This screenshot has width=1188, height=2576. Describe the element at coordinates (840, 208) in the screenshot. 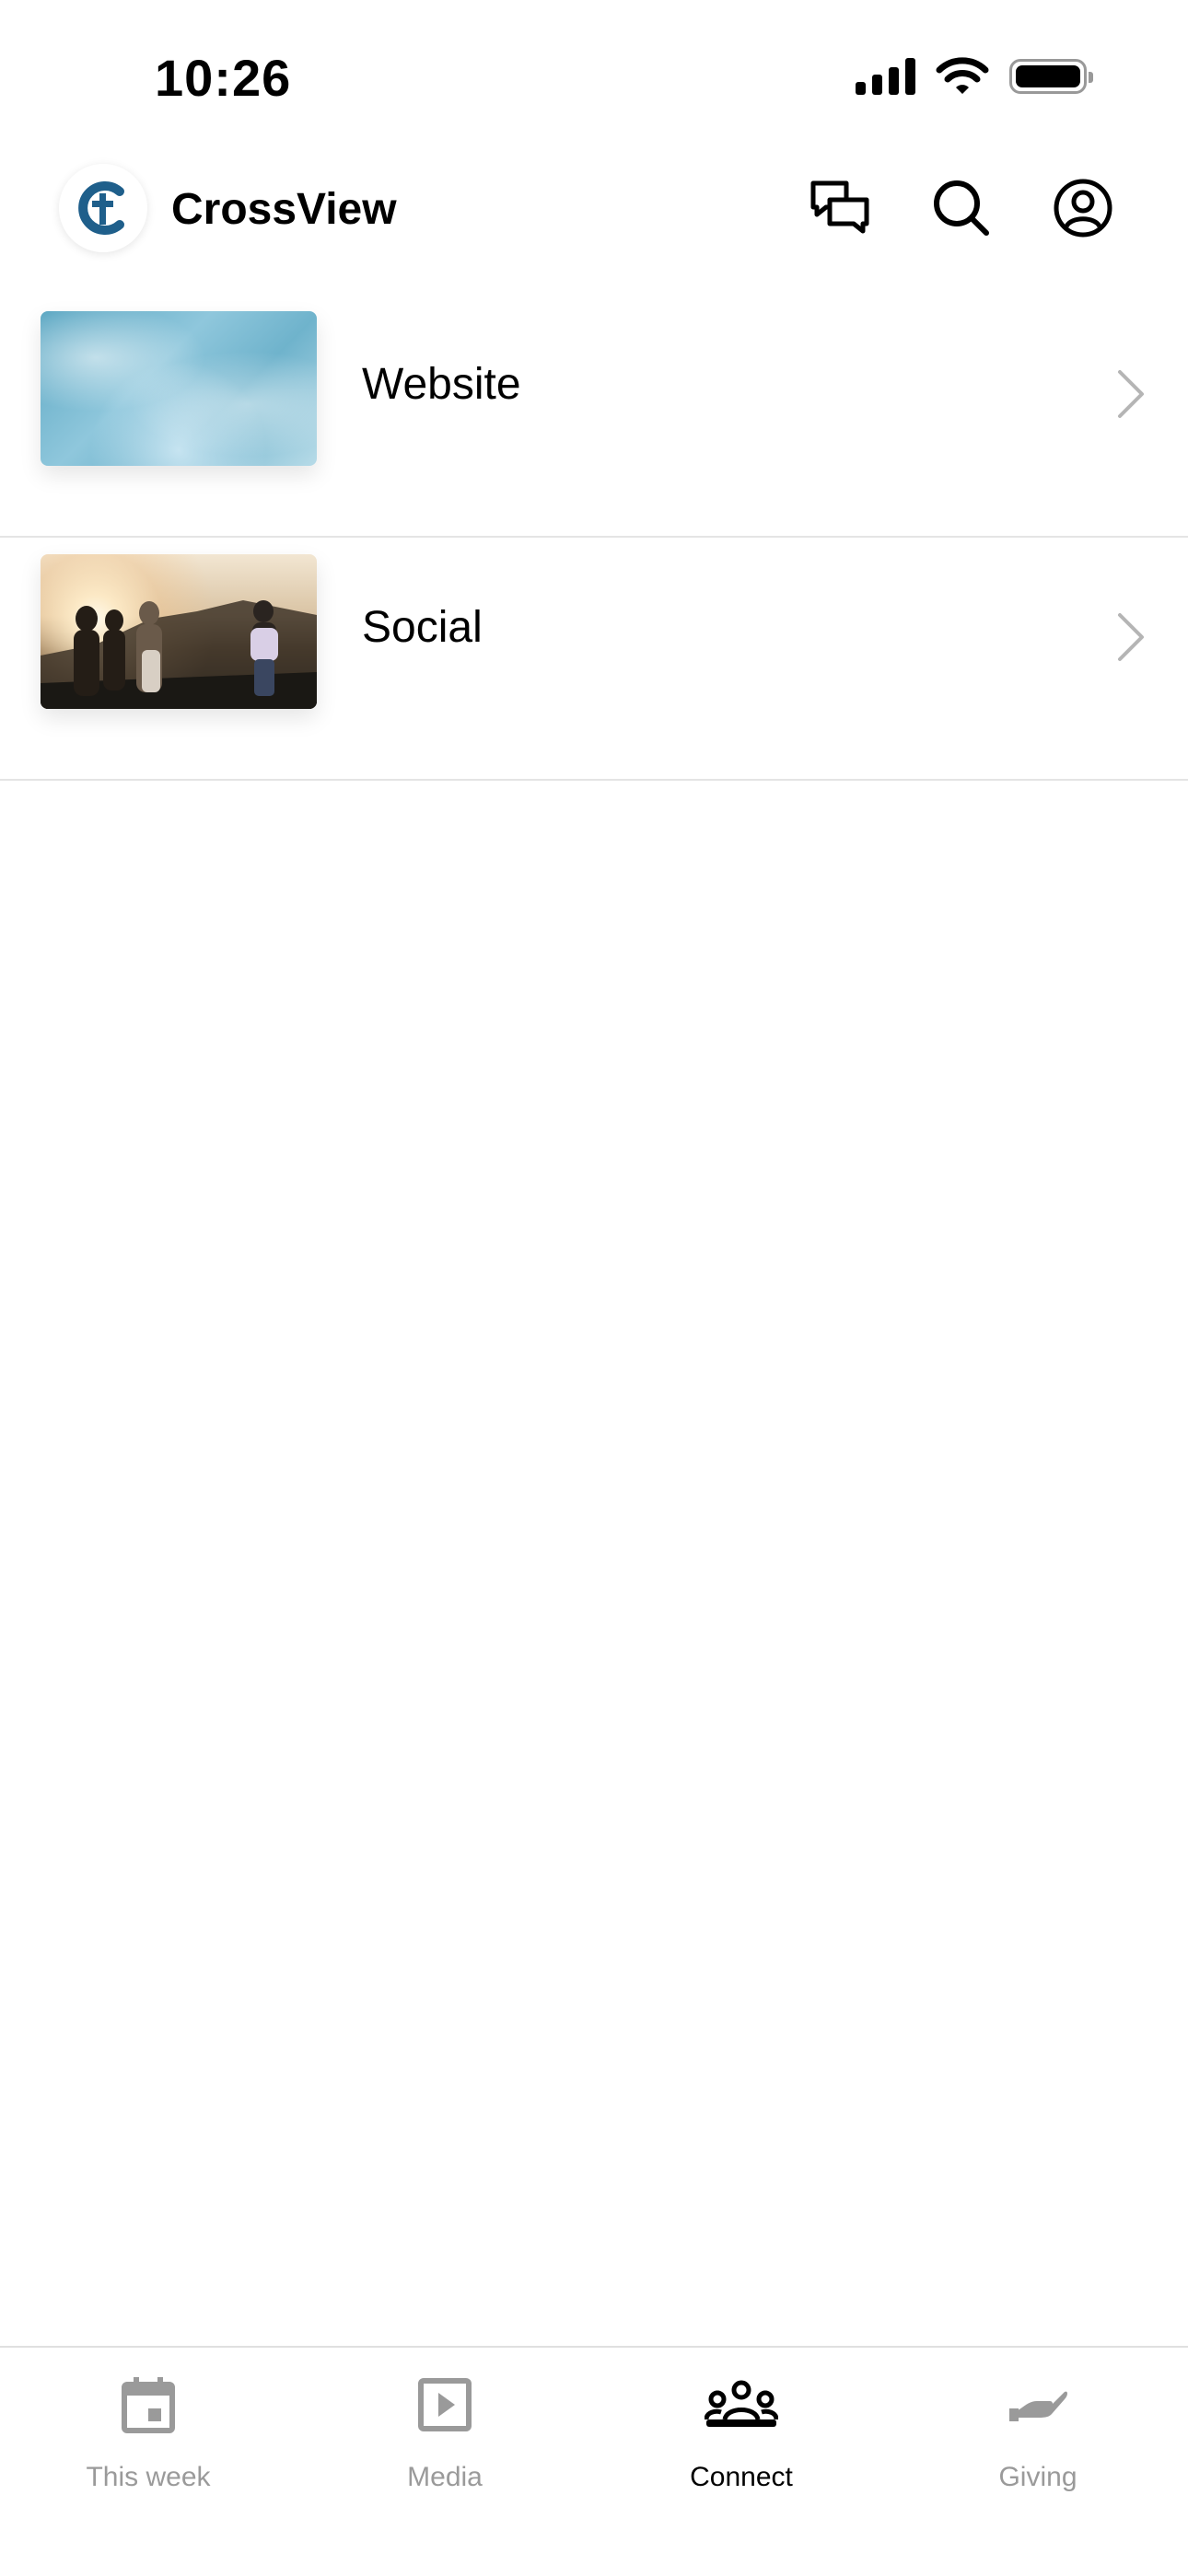

I see `messages-icon` at that location.